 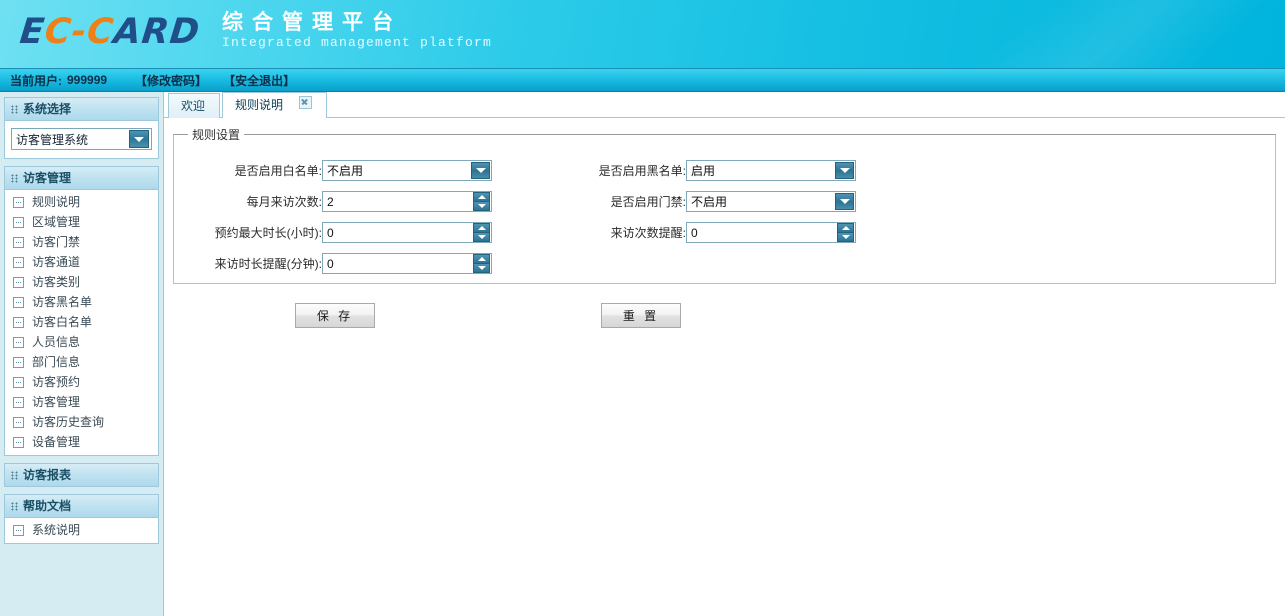 What do you see at coordinates (259, 80) in the screenshot?
I see `logout-link: 【安全退出】` at bounding box center [259, 80].